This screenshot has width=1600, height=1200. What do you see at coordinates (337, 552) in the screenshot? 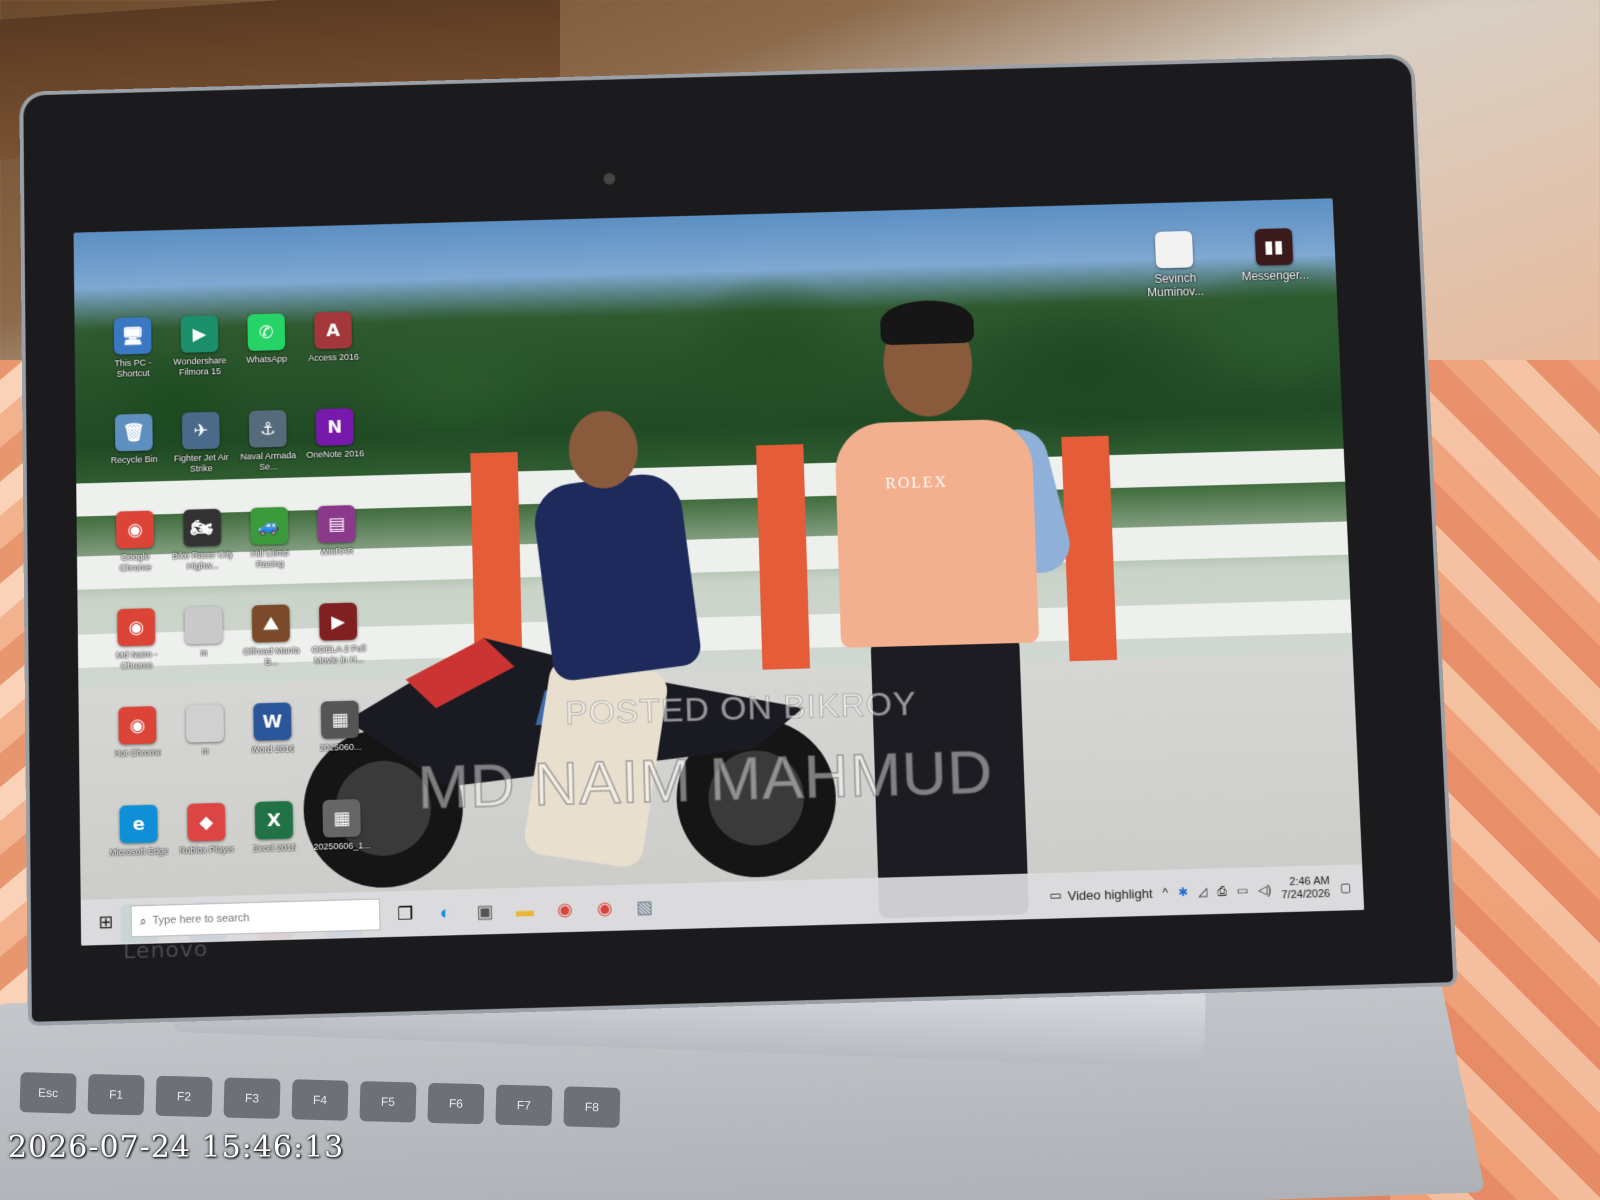
I see `desktop-icon-label: WinRAR` at bounding box center [337, 552].